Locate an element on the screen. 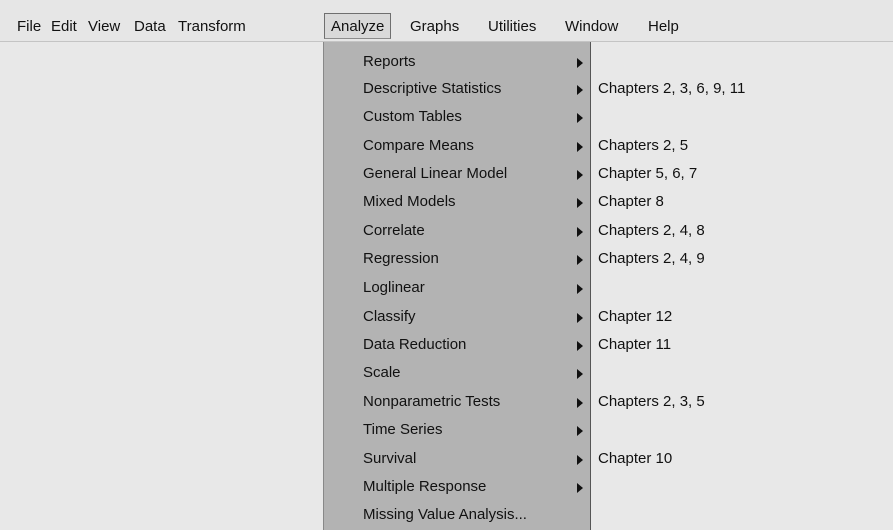 The width and height of the screenshot is (893, 530). menu-item-label: Multiple Response is located at coordinates (425, 486).